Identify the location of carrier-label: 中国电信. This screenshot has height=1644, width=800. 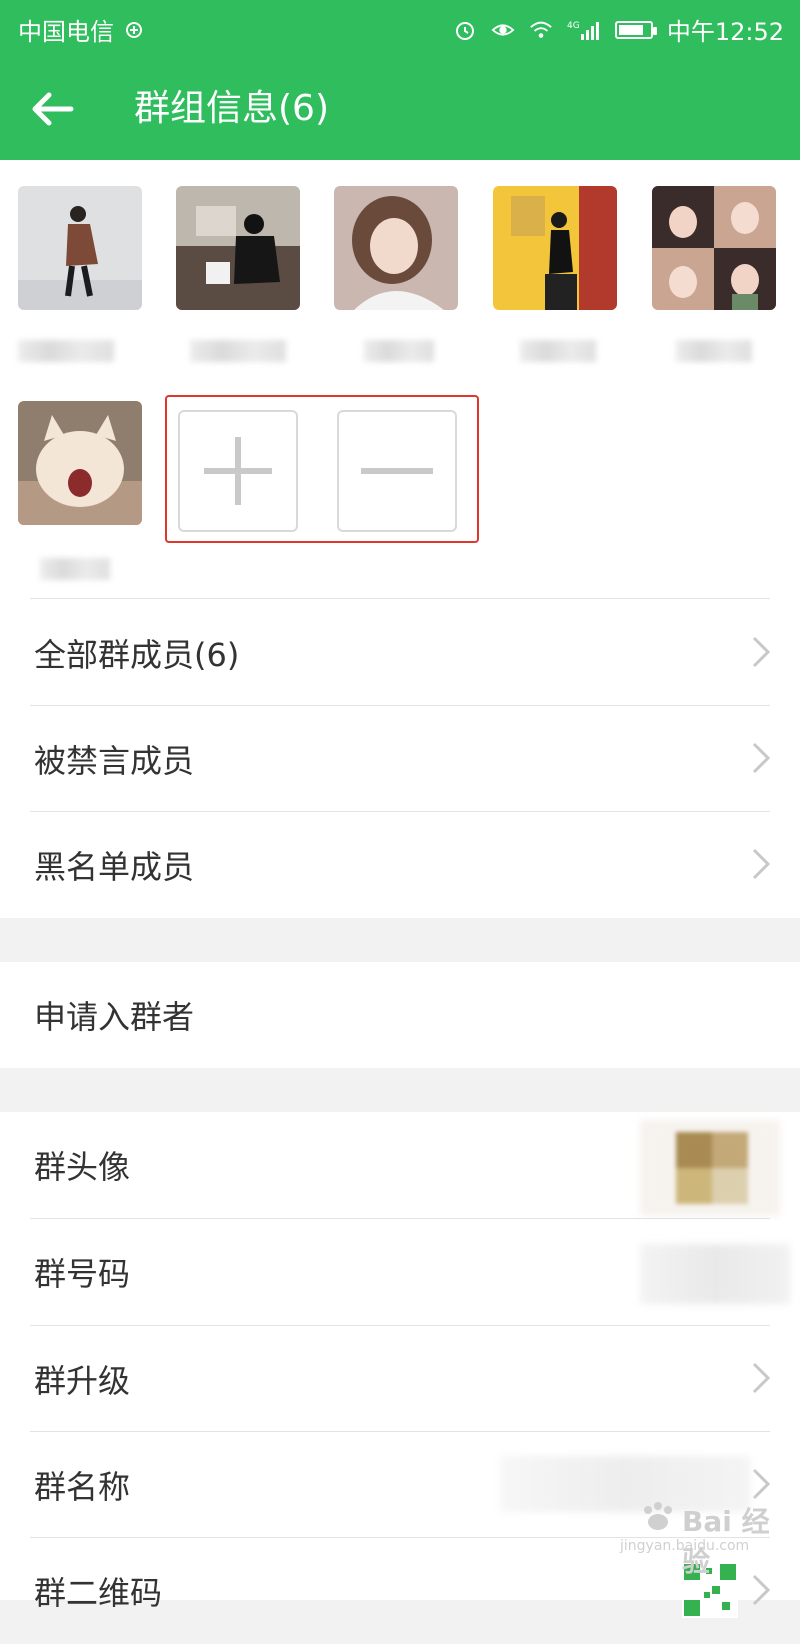
(66, 32).